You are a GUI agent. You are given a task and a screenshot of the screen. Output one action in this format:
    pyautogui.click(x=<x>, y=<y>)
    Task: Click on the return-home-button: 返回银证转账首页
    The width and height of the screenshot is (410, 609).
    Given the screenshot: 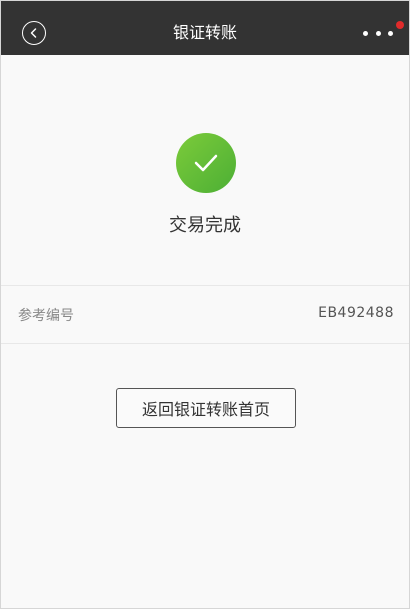 What is the action you would take?
    pyautogui.click(x=206, y=408)
    